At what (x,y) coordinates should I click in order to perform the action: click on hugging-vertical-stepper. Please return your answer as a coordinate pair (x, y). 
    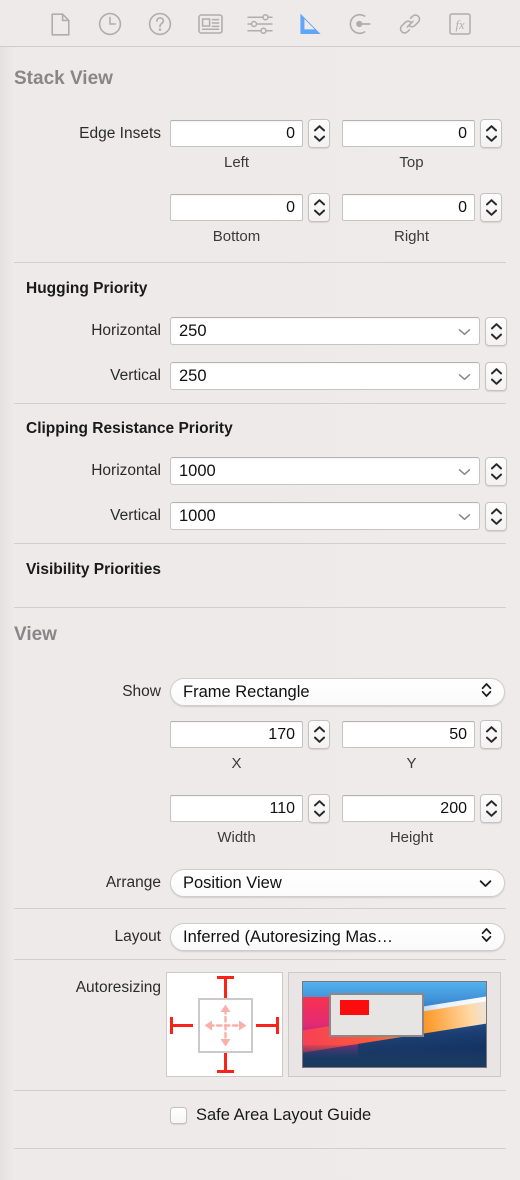
    Looking at the image, I should click on (496, 376).